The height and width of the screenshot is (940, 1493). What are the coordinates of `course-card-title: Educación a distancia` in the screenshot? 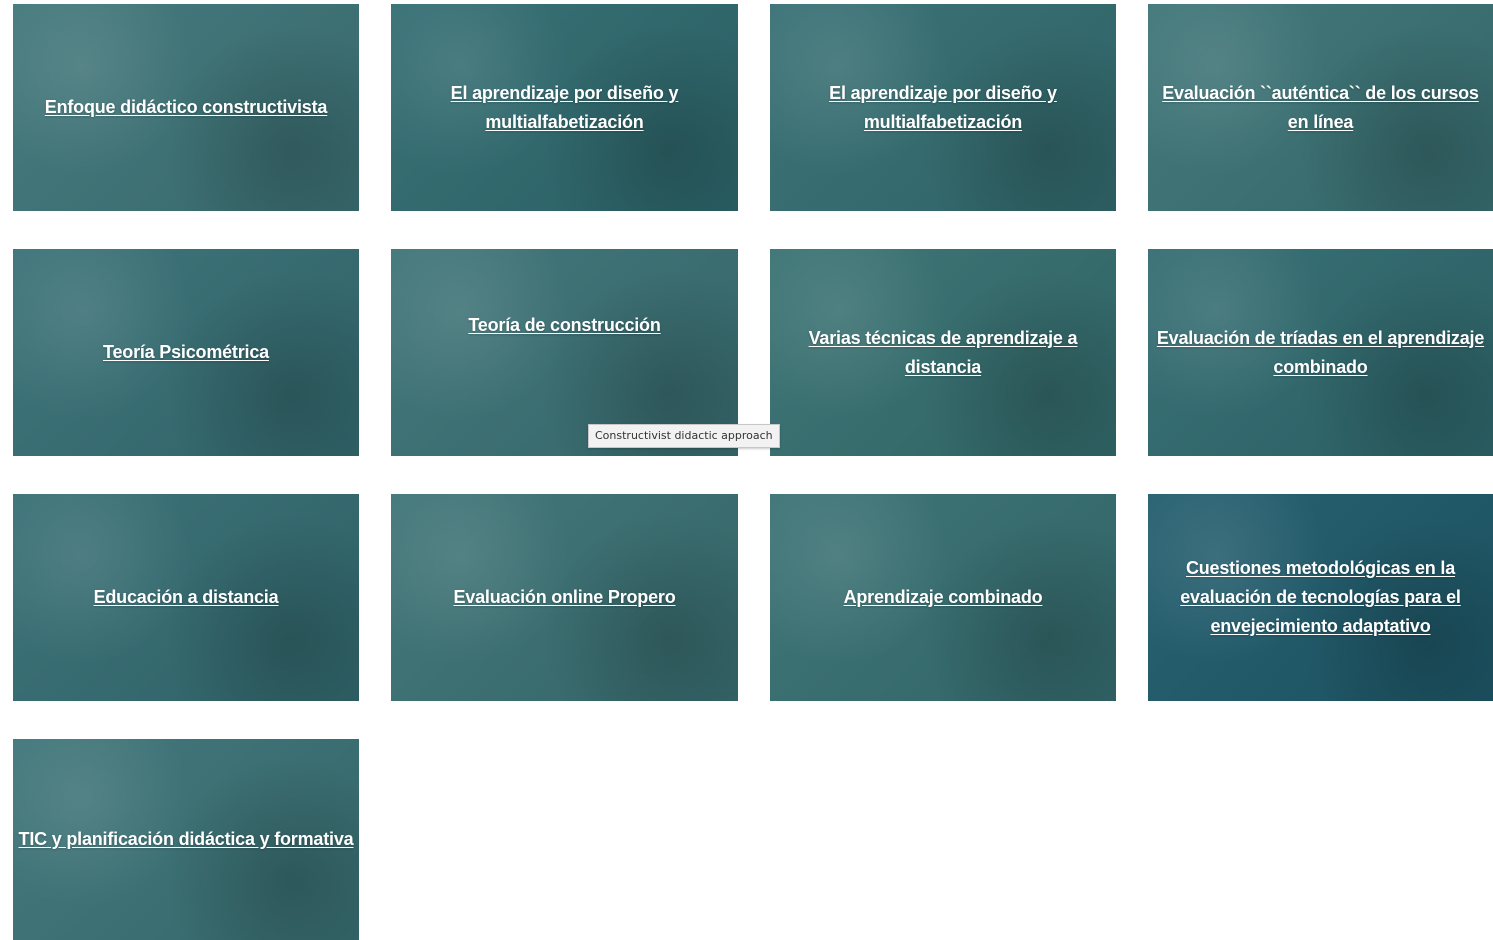 It's located at (186, 597).